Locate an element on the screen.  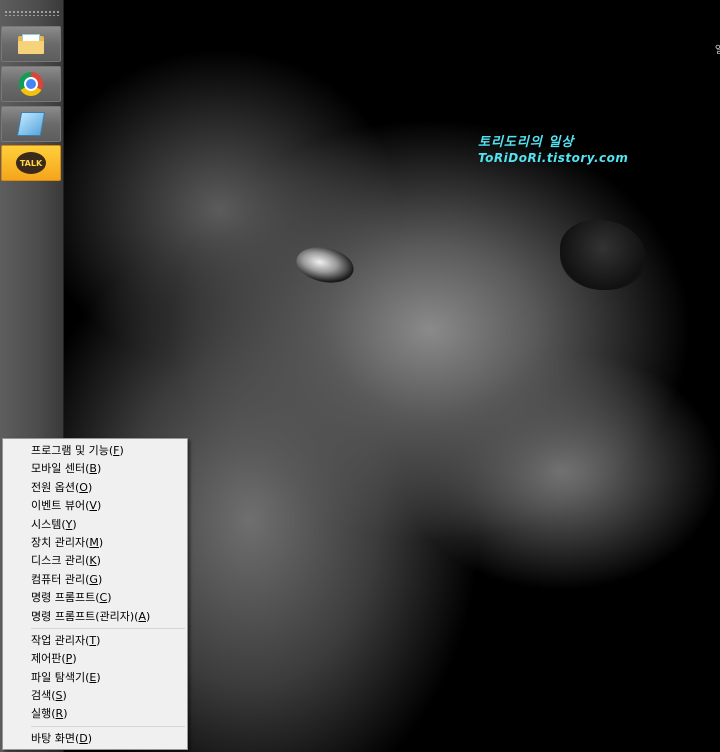
menu-item: 명령 프롬프트(관리자)(A) is located at coordinates (95, 617).